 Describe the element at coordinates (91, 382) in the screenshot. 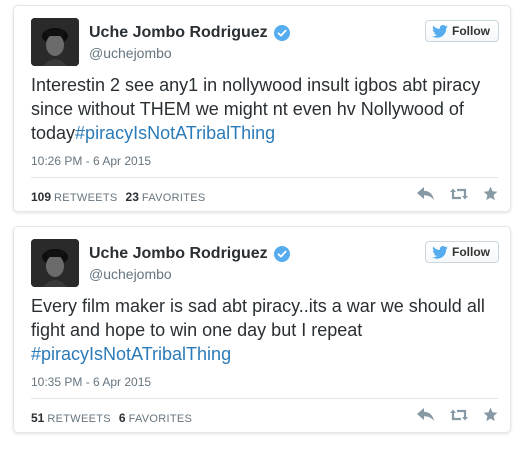

I see `timestamp: 10:35 PM - 6 Apr 2015` at that location.